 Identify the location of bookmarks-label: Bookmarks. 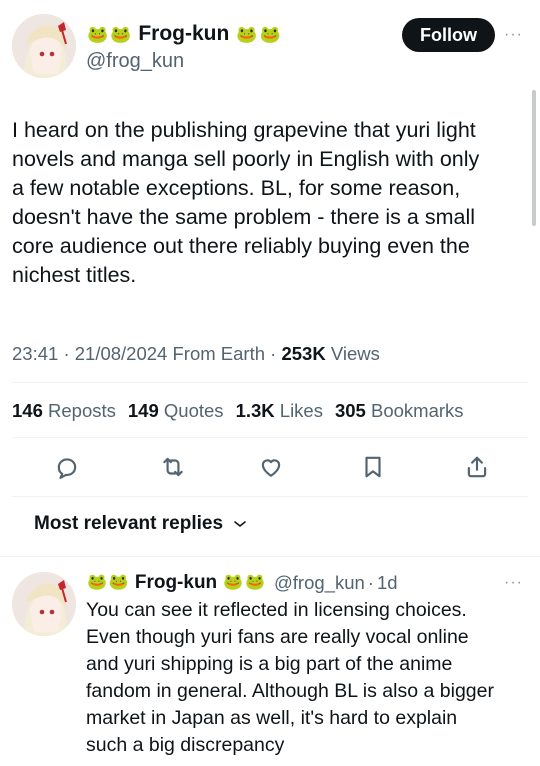
(417, 410).